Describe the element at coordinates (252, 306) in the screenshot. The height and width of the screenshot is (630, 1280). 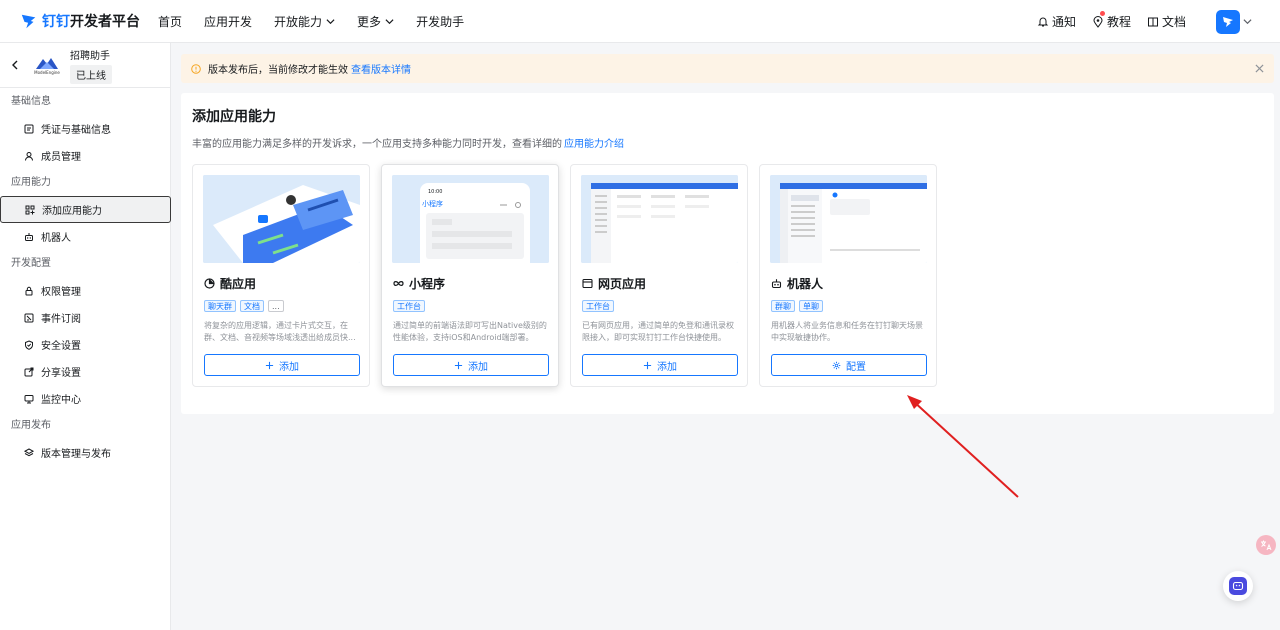
I see `tag: 文档` at that location.